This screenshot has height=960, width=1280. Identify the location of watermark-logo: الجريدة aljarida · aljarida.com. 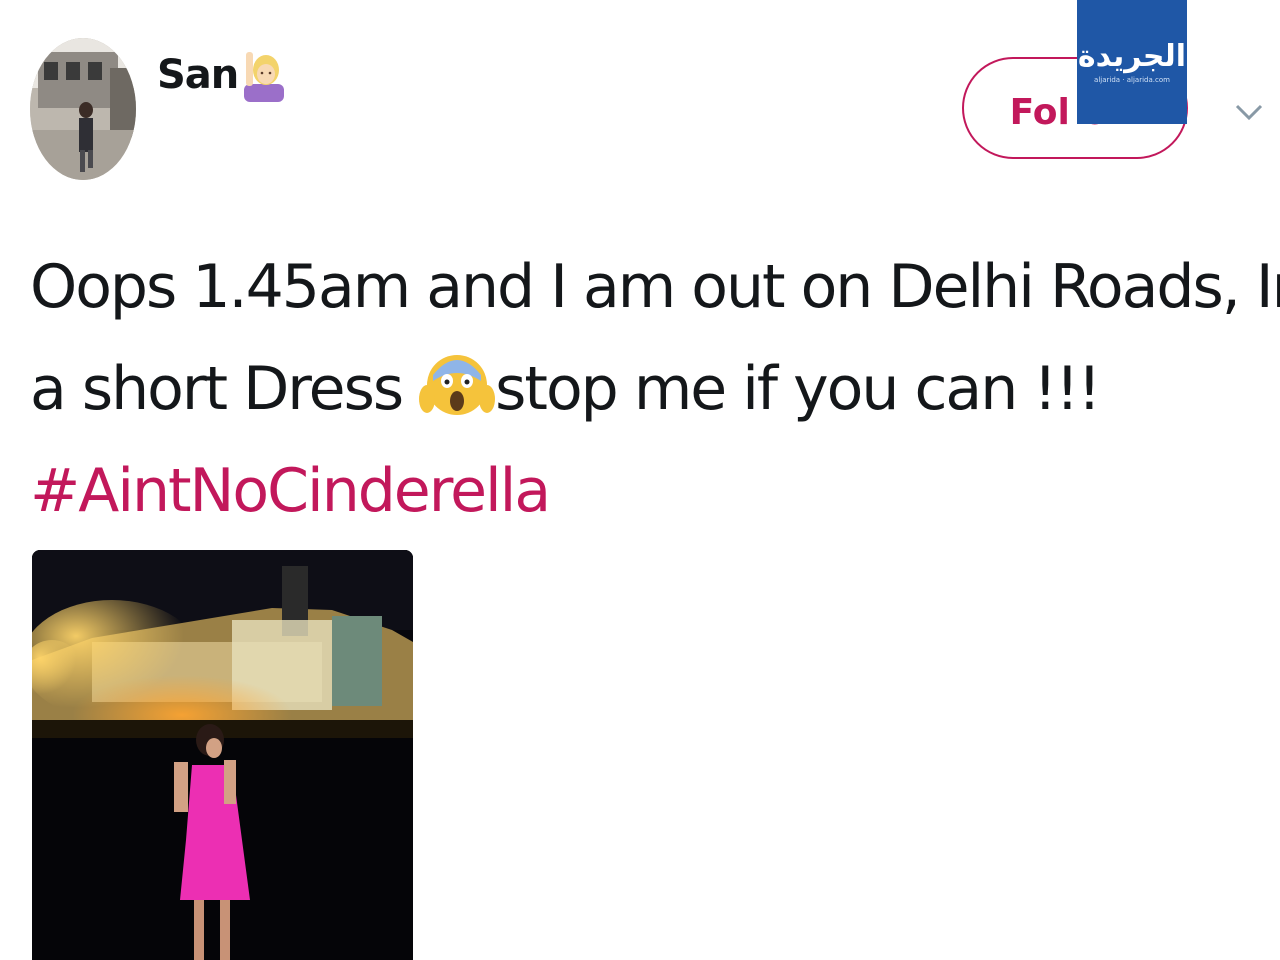
(1132, 62).